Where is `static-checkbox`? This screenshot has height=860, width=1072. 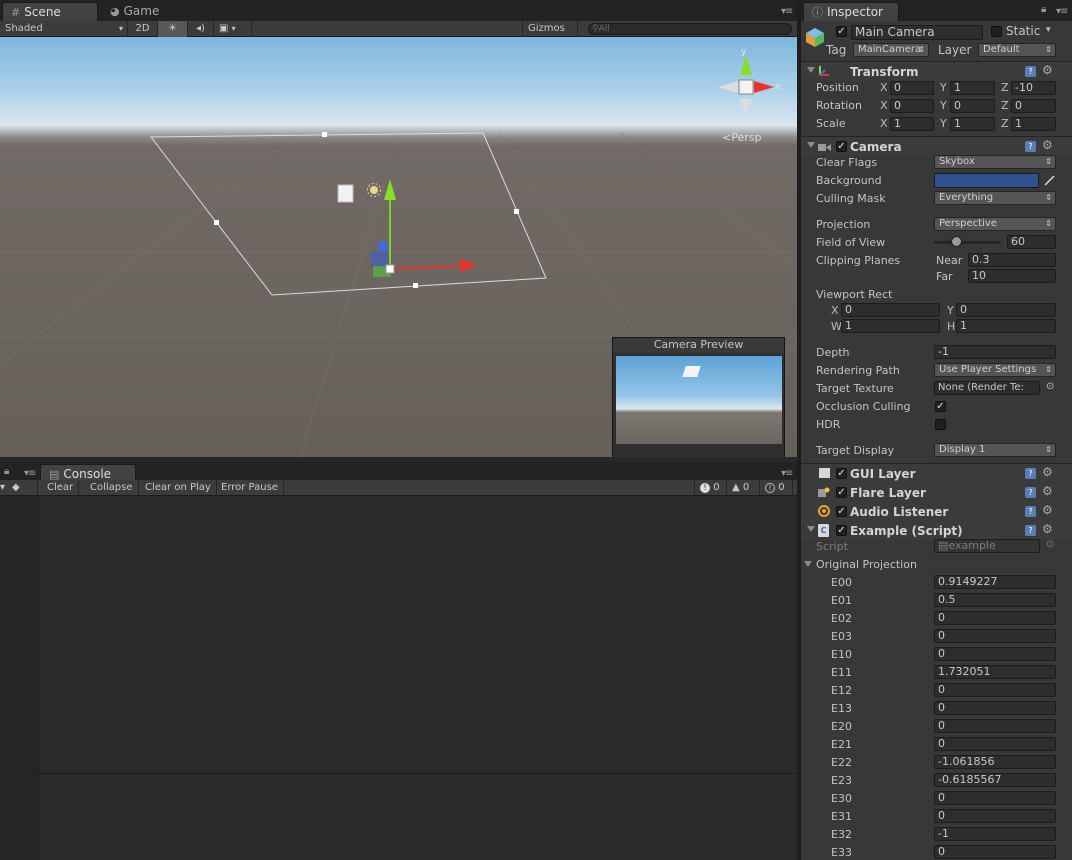 static-checkbox is located at coordinates (996, 31).